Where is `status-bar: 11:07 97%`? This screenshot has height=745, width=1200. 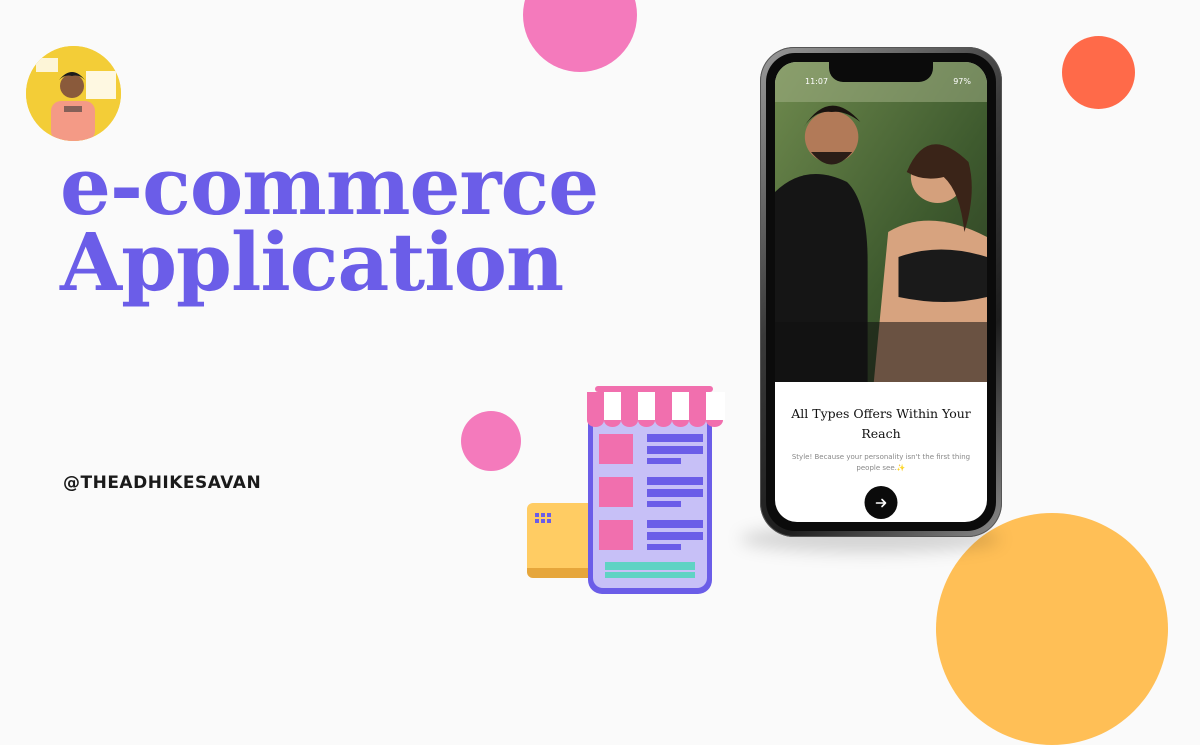
status-bar: 11:07 97% is located at coordinates (881, 83).